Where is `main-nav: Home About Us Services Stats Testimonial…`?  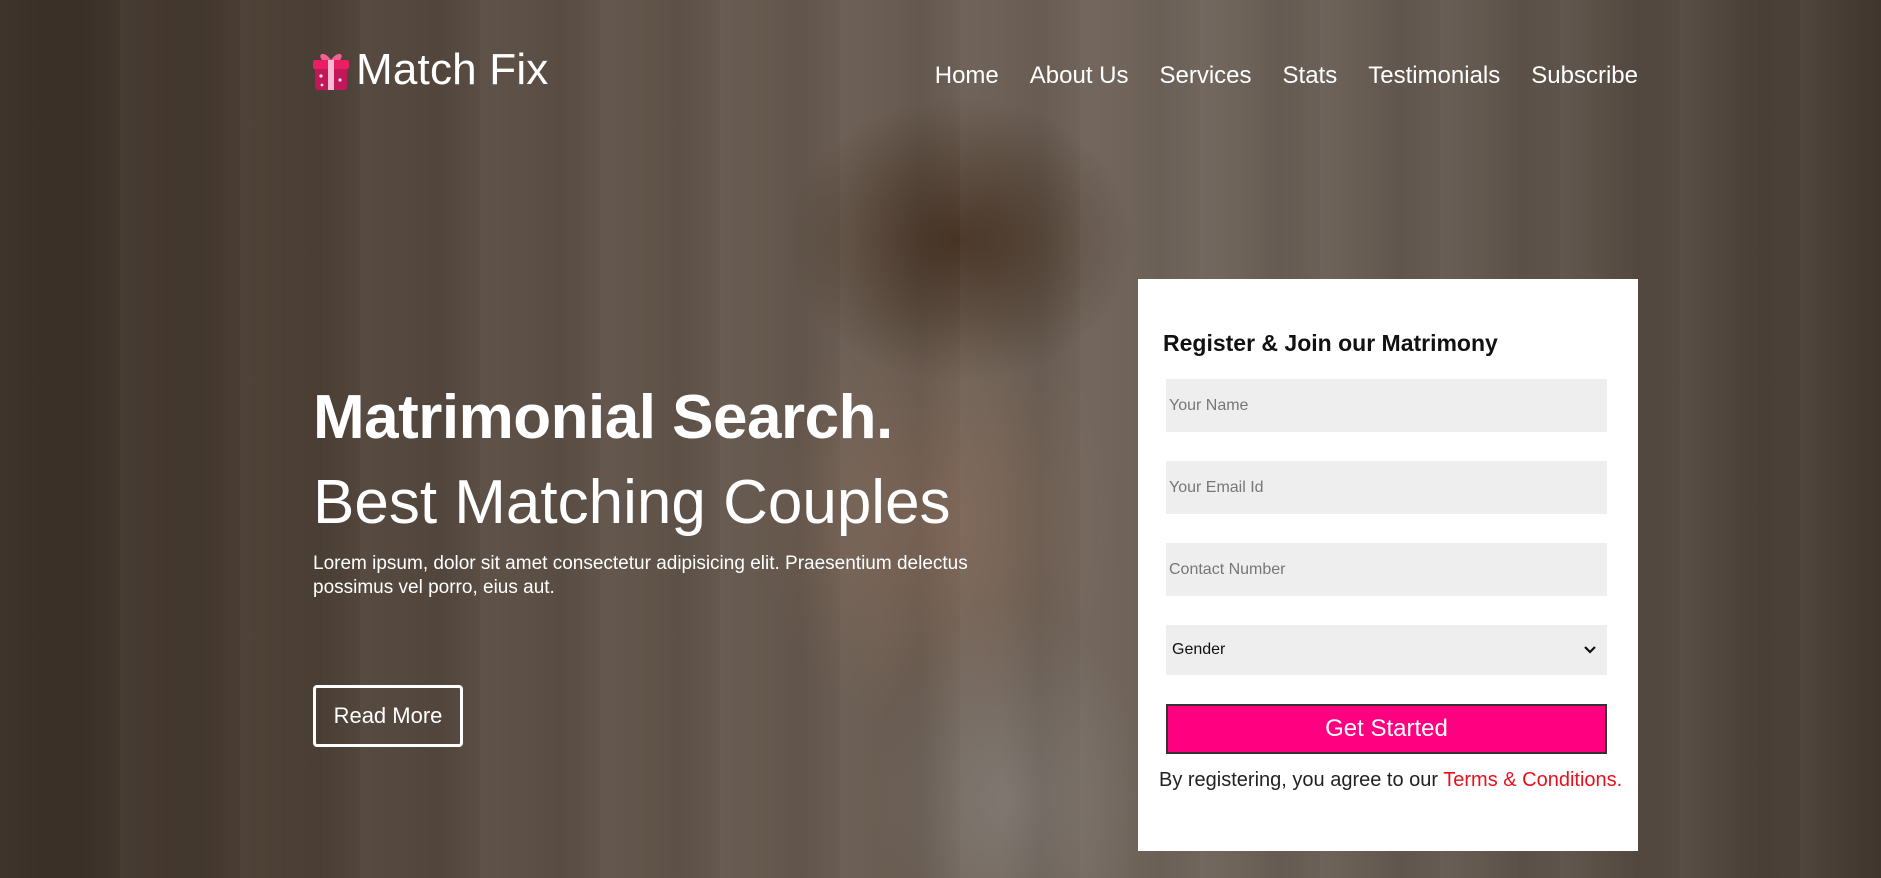
main-nav: Home About Us Services Stats Testimonial… is located at coordinates (1286, 76).